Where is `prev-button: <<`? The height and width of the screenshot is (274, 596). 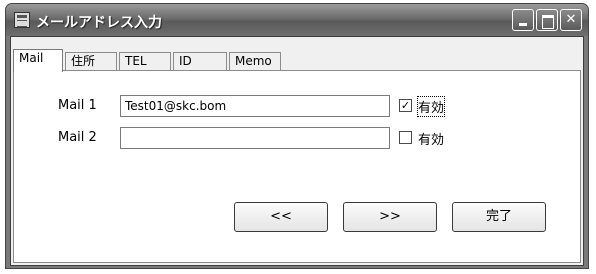
prev-button: << is located at coordinates (281, 217).